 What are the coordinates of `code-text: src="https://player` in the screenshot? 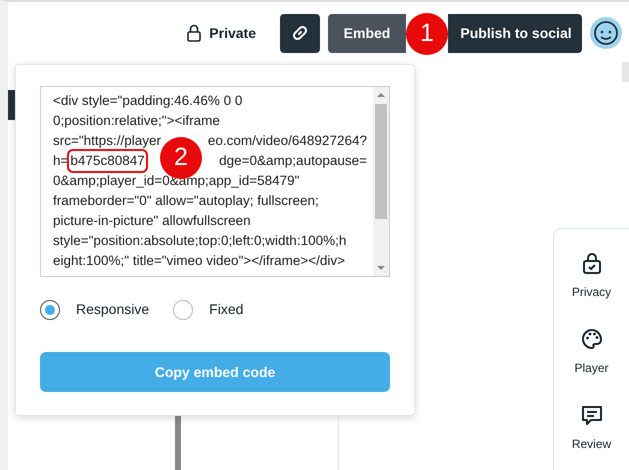 It's located at (107, 141).